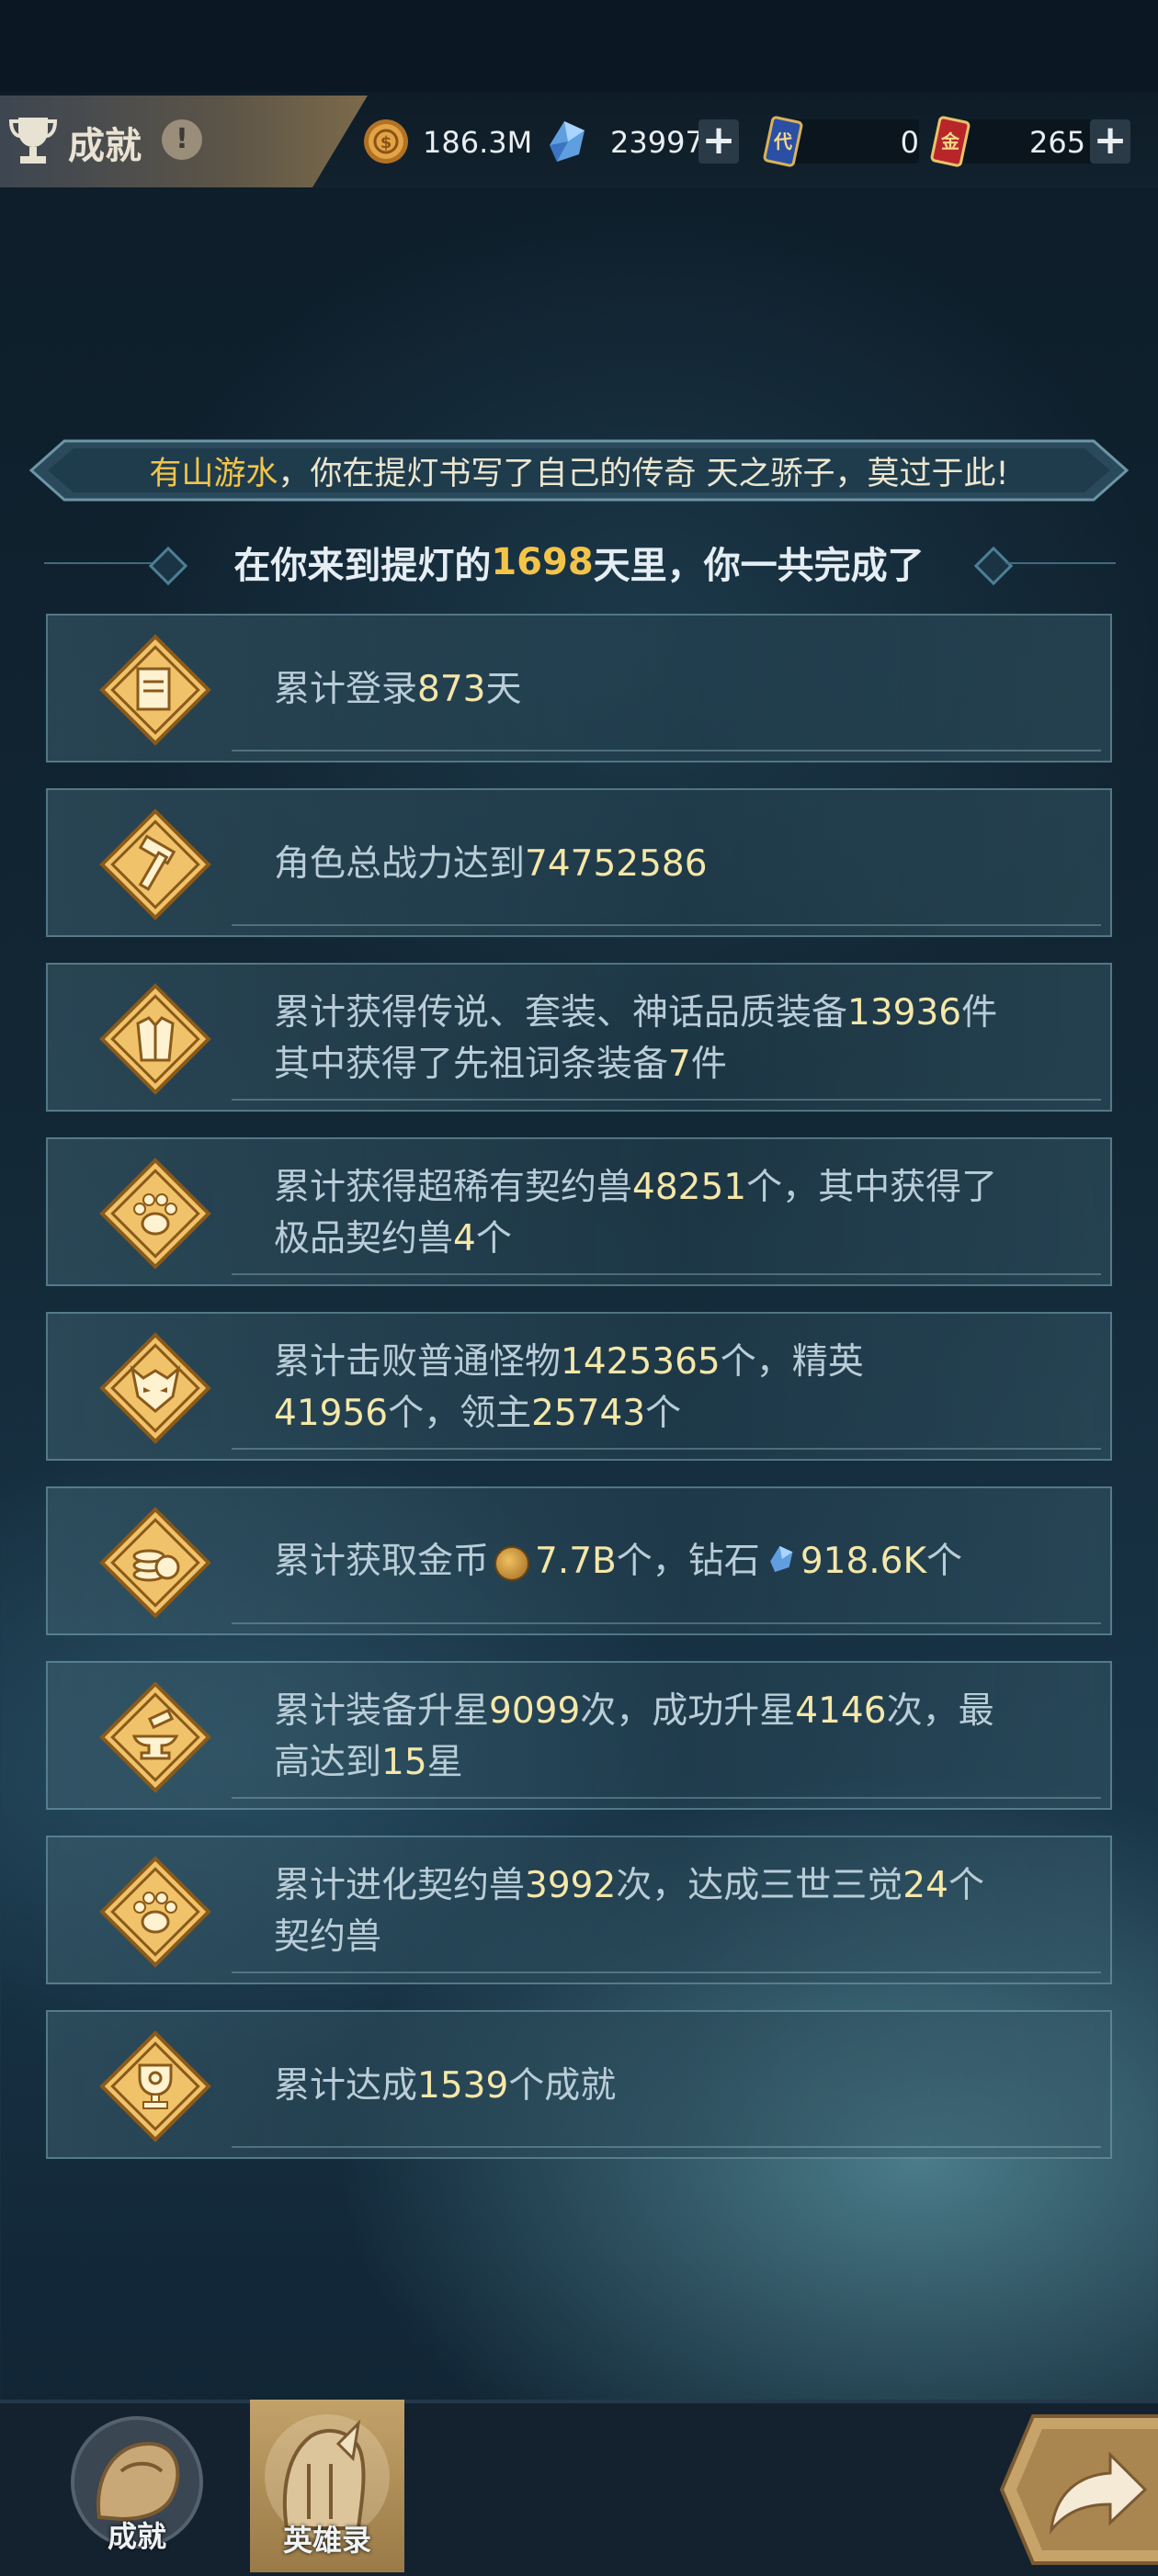  I want to click on gold-card-resource: 金 265, so click(1013, 141).